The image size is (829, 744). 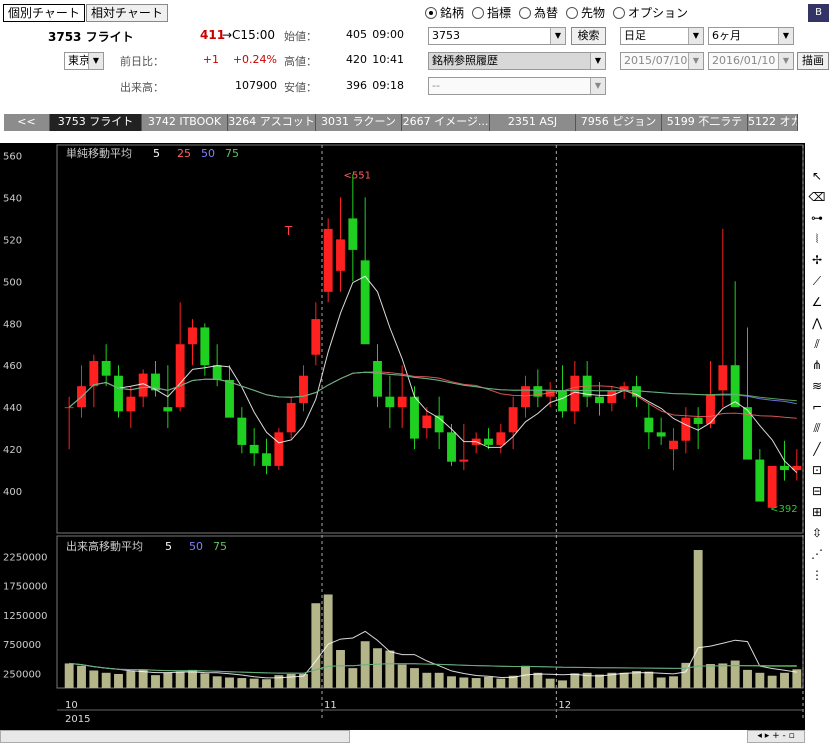 What do you see at coordinates (695, 36) in the screenshot?
I see `chevron-down-icon: ▼` at bounding box center [695, 36].